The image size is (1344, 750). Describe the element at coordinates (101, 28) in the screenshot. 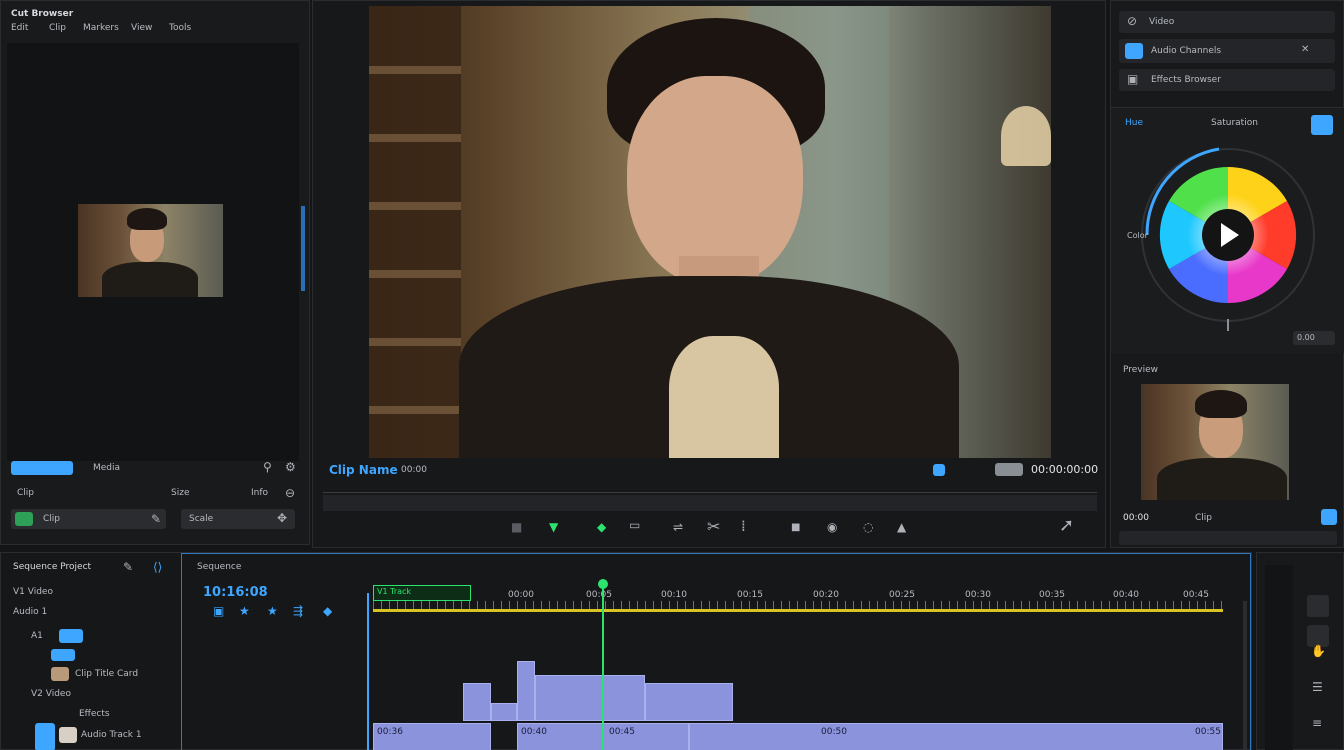

I see `menu-markers: Markers` at that location.